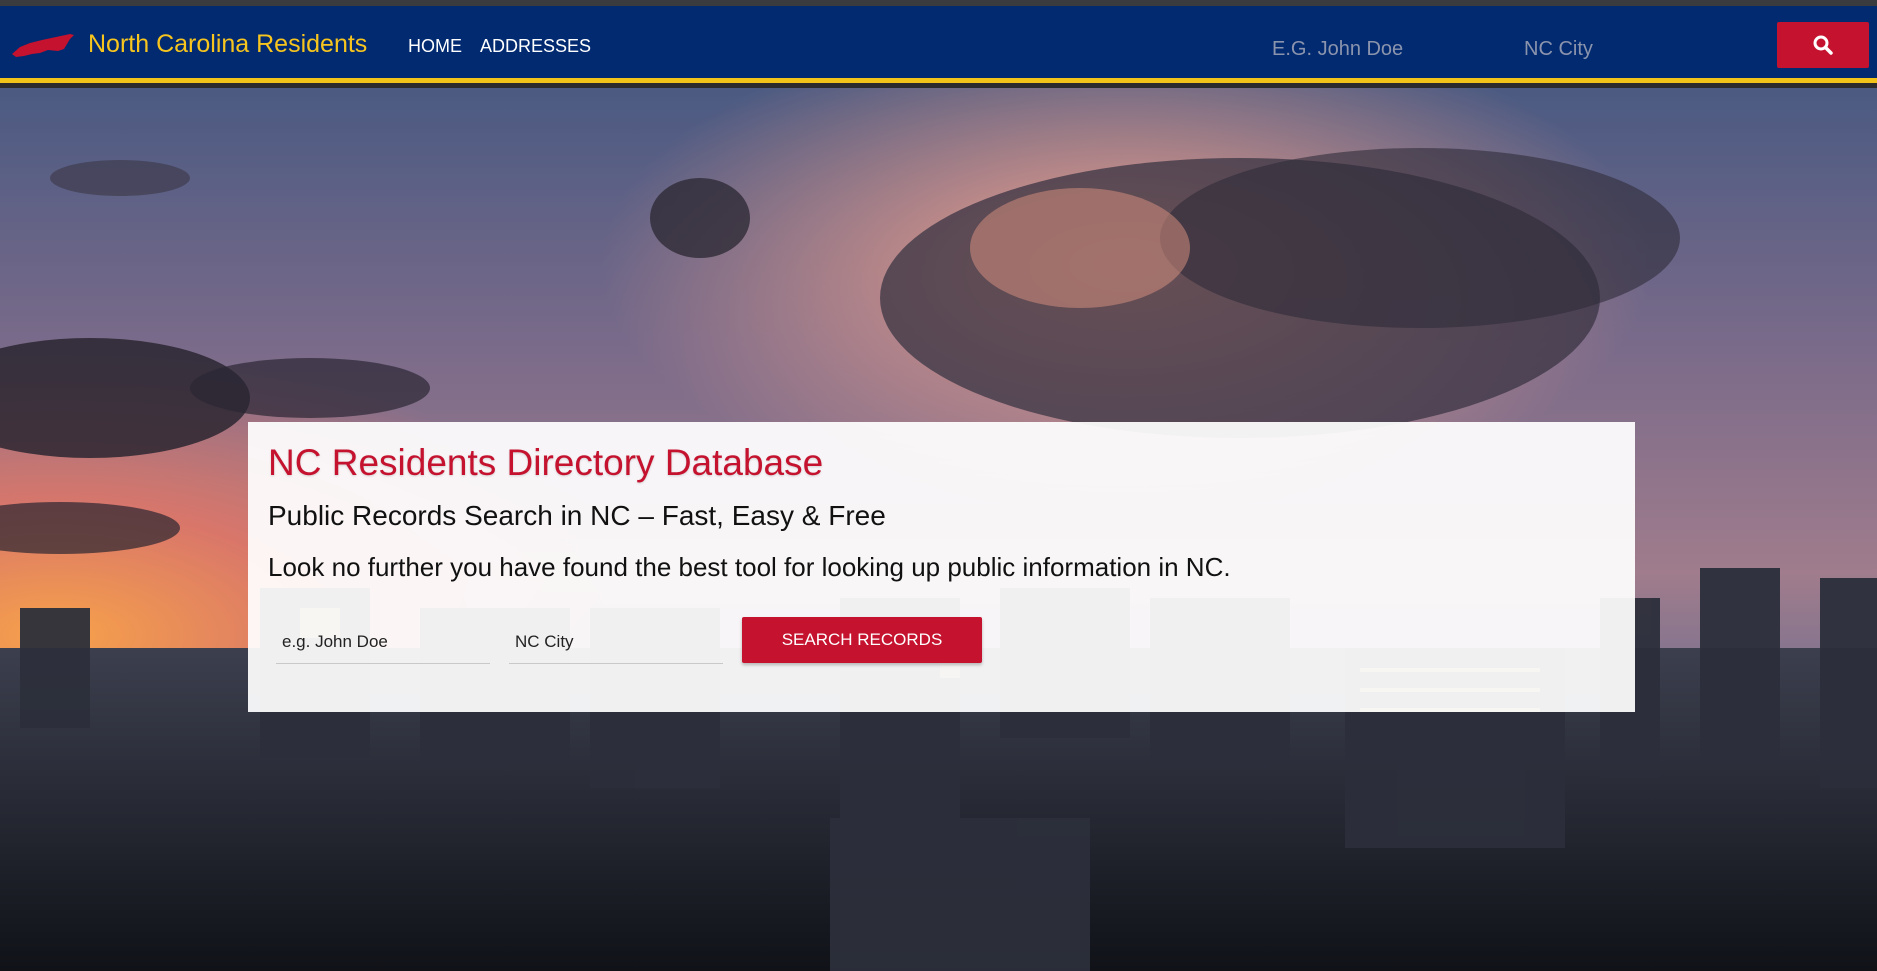  What do you see at coordinates (938, 44) in the screenshot?
I see `top-navbar: North Carolina Residents HOME ADDRESSES` at bounding box center [938, 44].